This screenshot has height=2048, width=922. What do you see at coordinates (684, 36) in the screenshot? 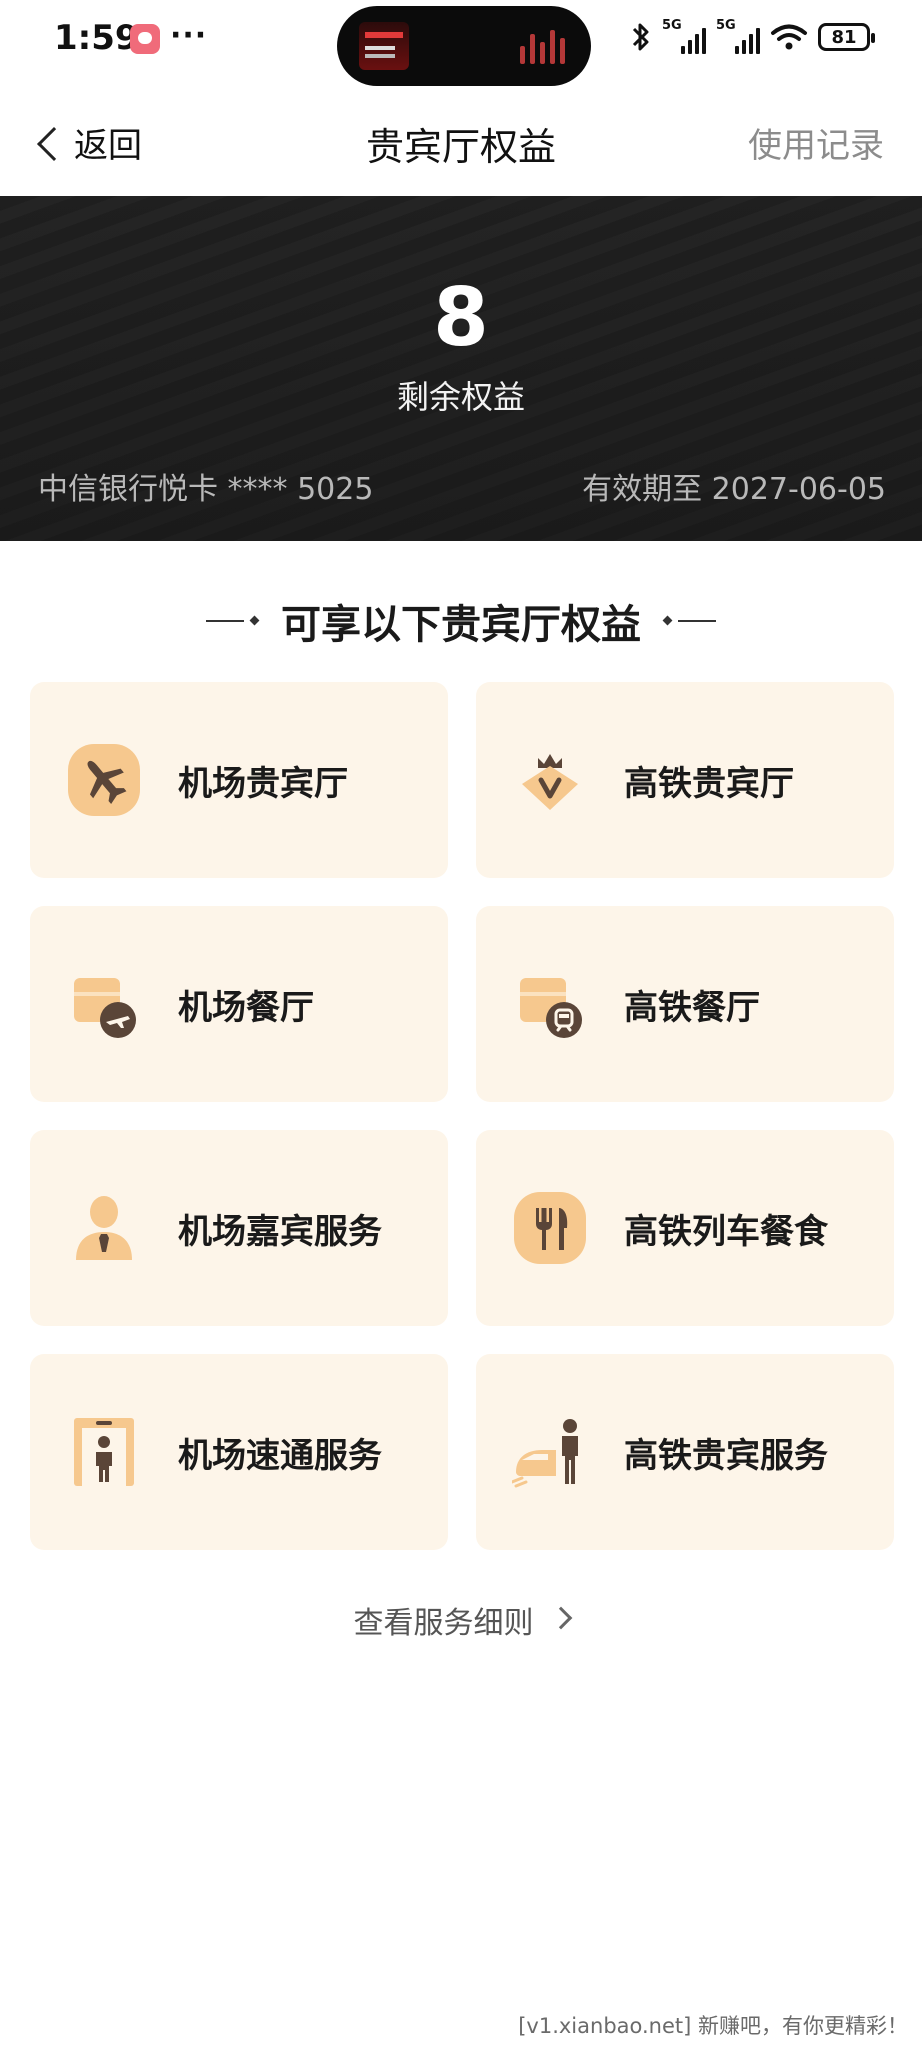
I see `signal-icon: 5G` at bounding box center [684, 36].